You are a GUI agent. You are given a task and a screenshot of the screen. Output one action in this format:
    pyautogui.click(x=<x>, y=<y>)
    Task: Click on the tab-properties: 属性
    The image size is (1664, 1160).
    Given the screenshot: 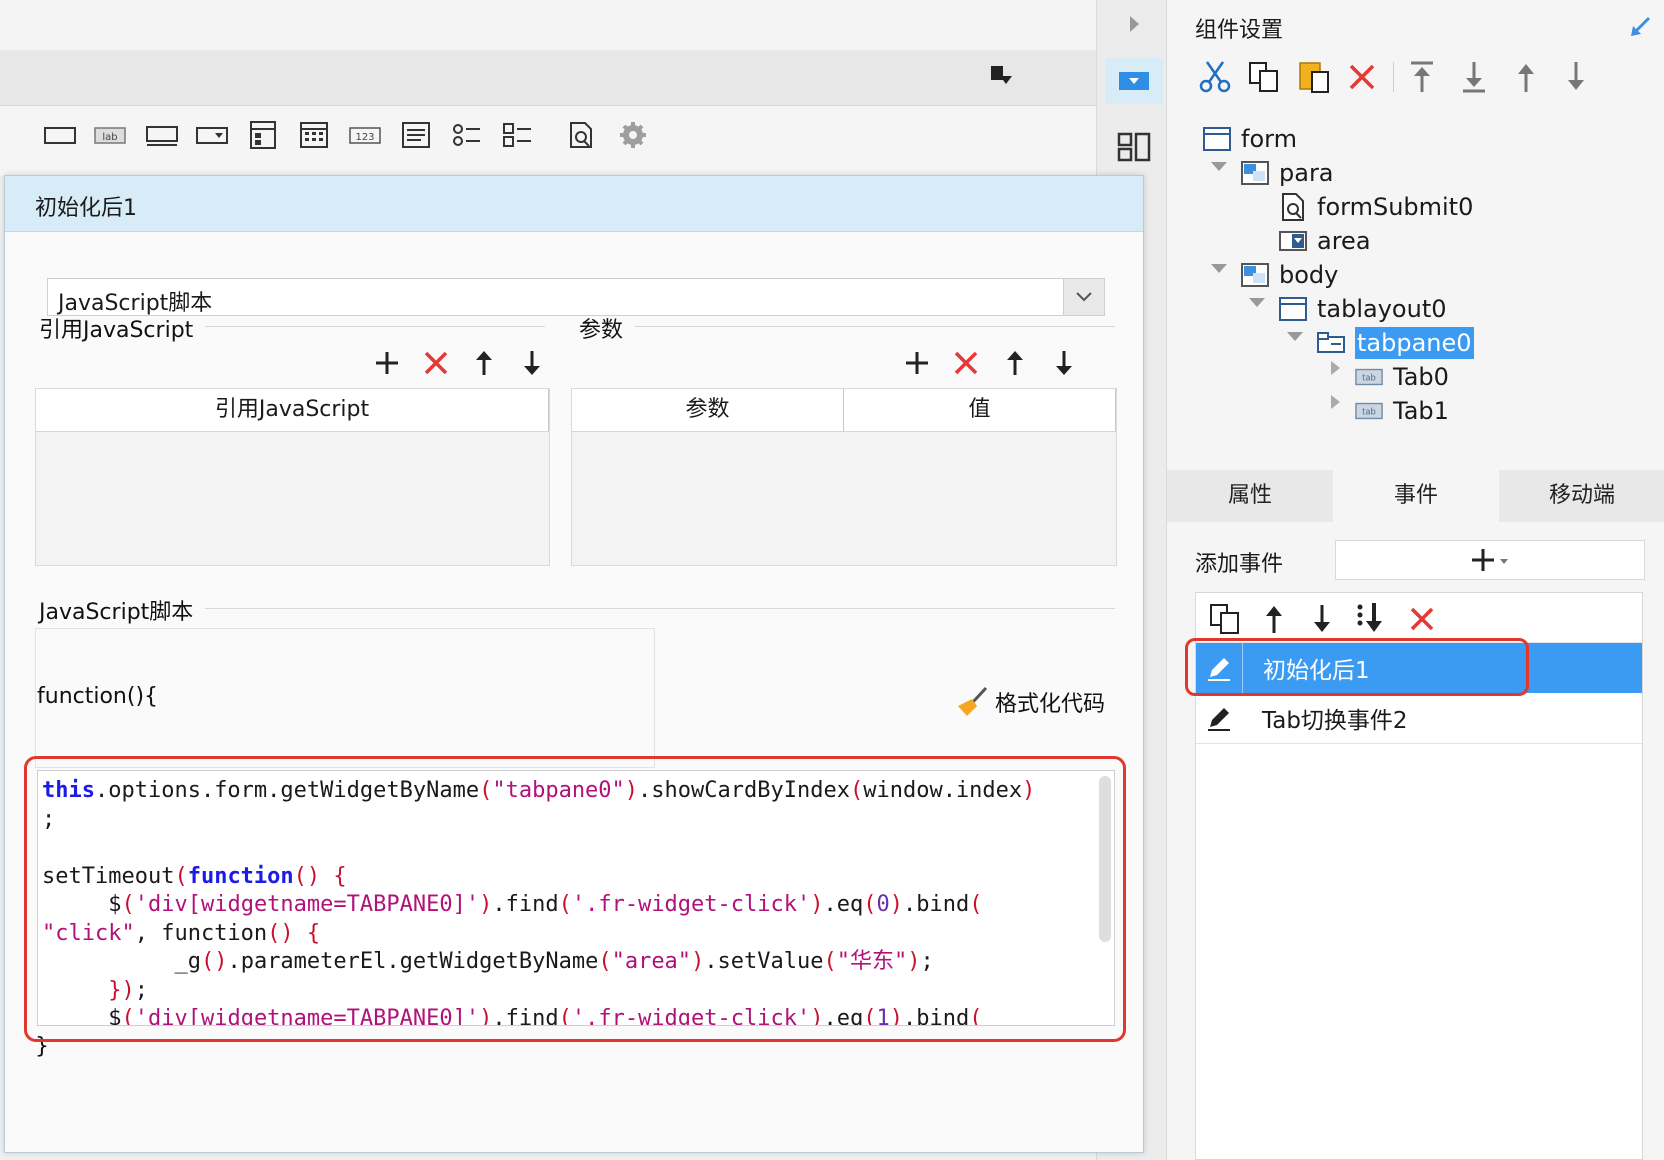 What is the action you would take?
    pyautogui.click(x=1250, y=496)
    